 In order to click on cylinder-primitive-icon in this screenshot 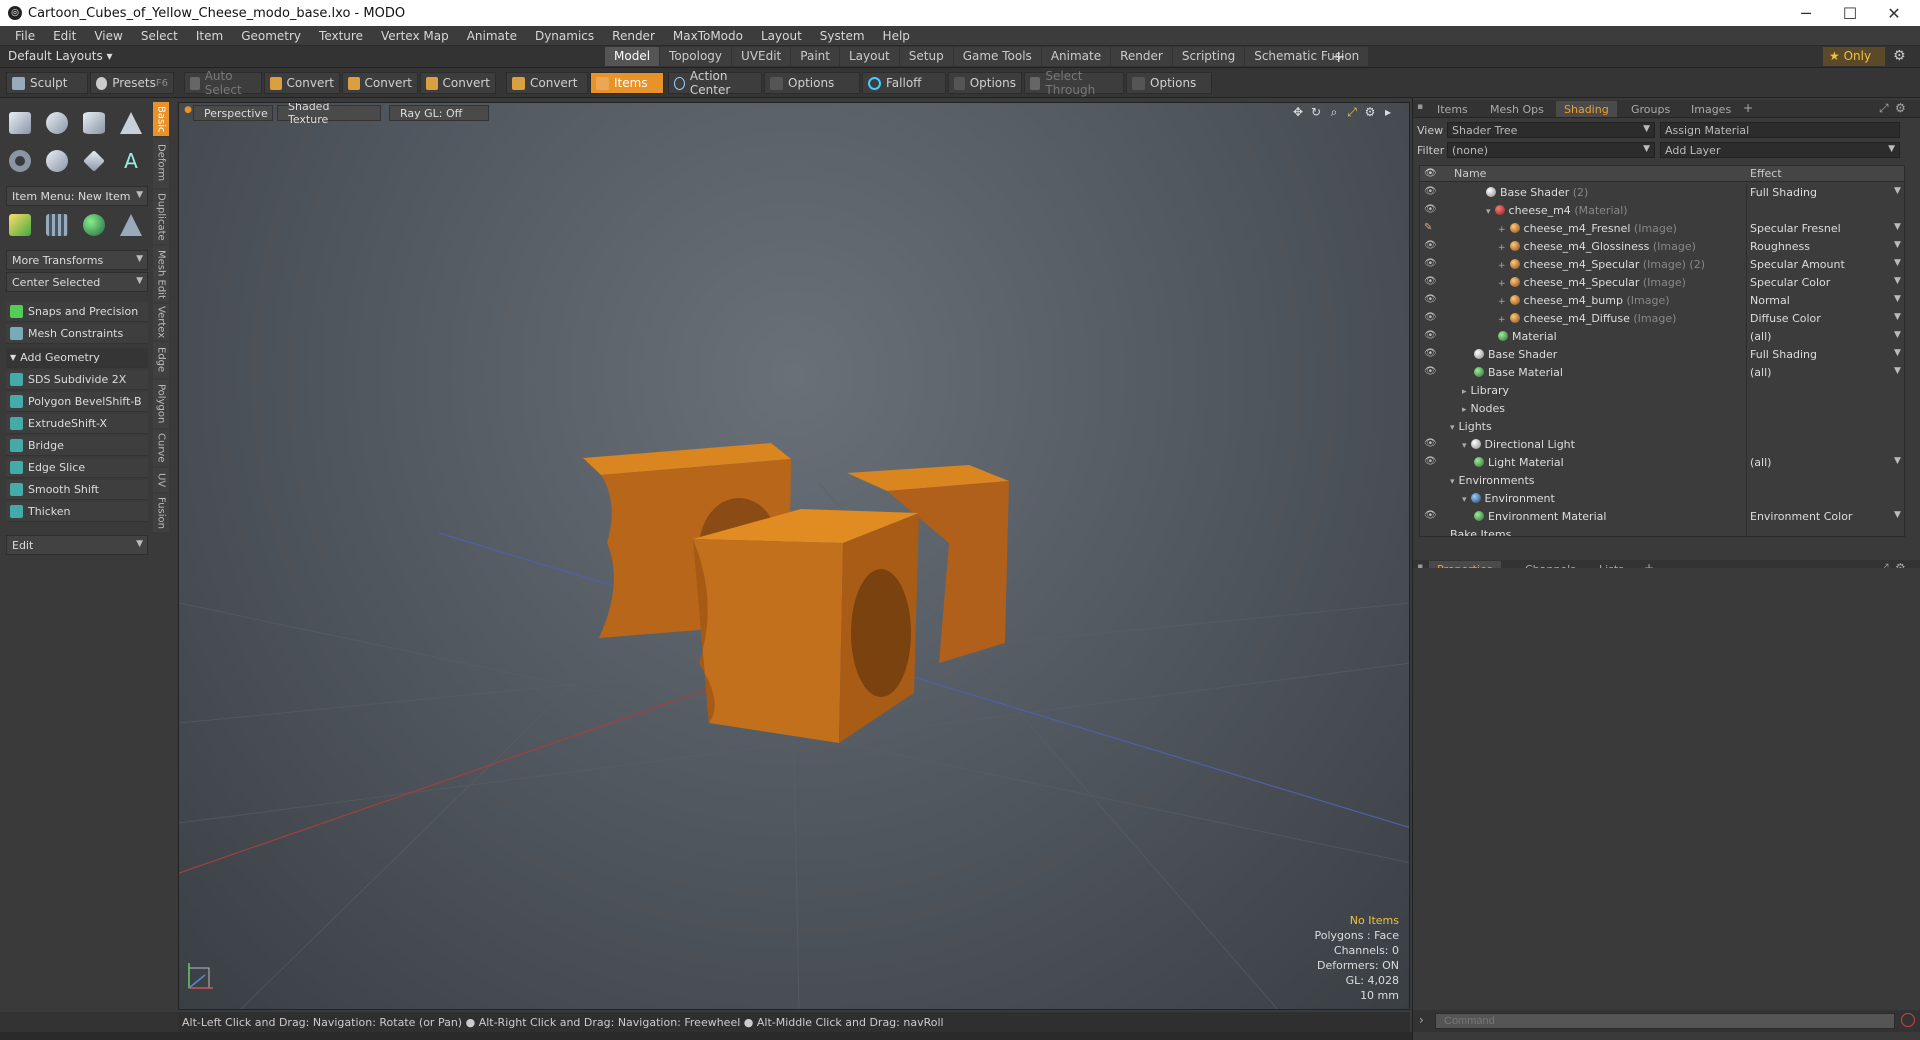, I will do `click(94, 123)`.